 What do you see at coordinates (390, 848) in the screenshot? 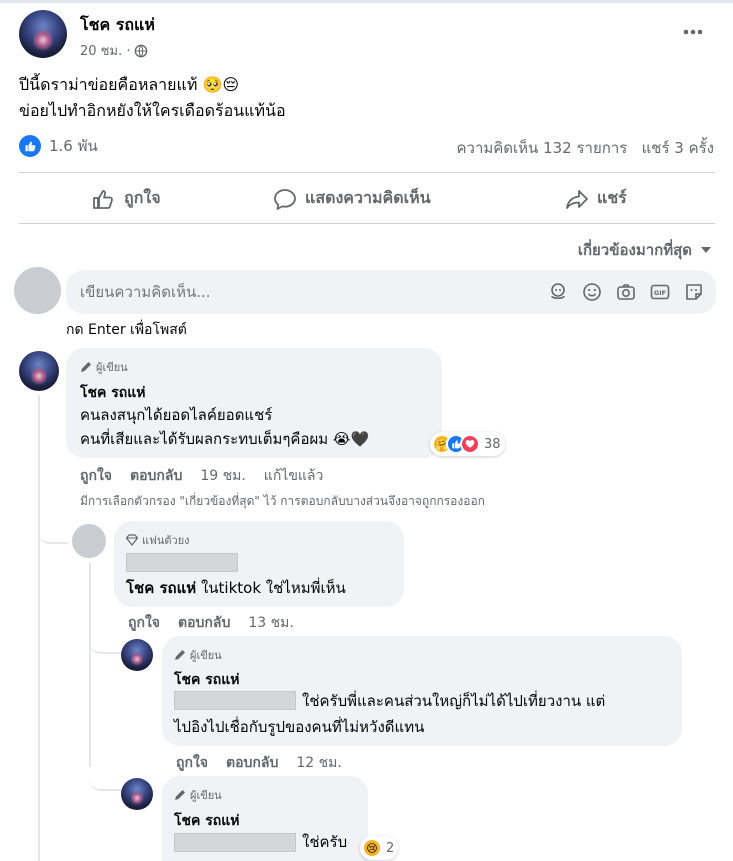
I see `reaction-count: 2` at bounding box center [390, 848].